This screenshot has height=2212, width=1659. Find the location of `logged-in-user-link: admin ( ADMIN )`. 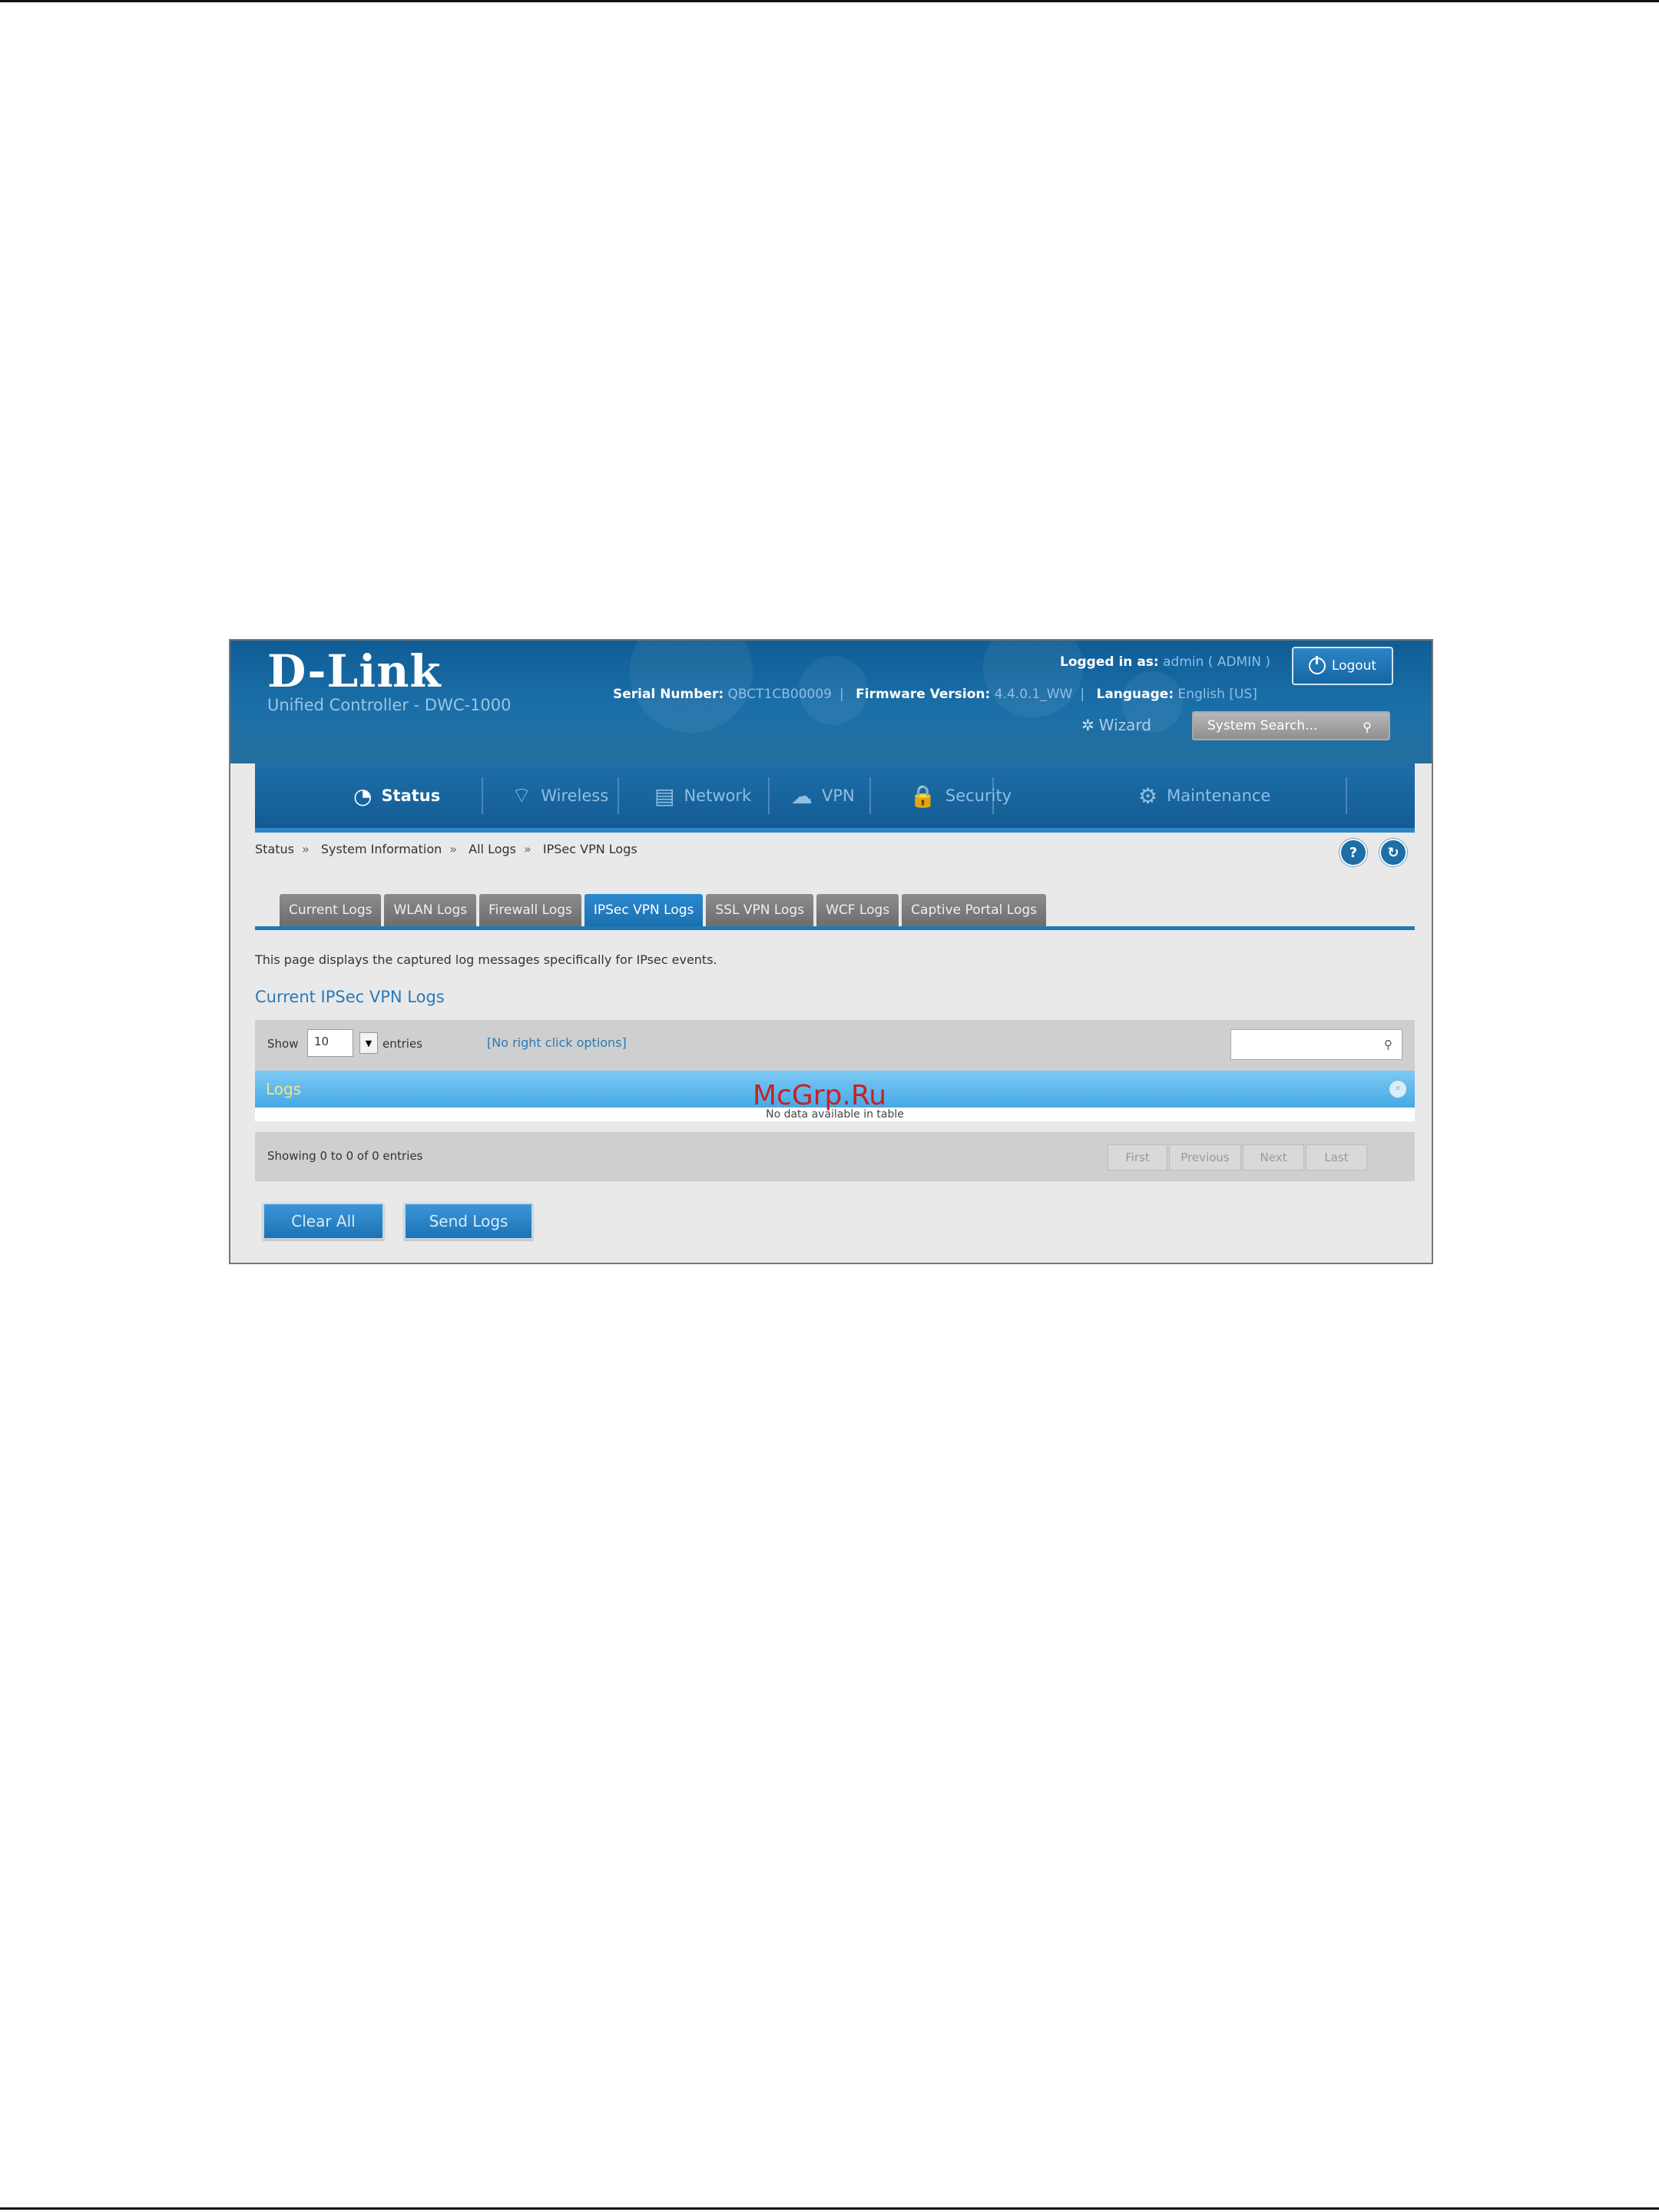

logged-in-user-link: admin ( ADMIN ) is located at coordinates (1216, 662).